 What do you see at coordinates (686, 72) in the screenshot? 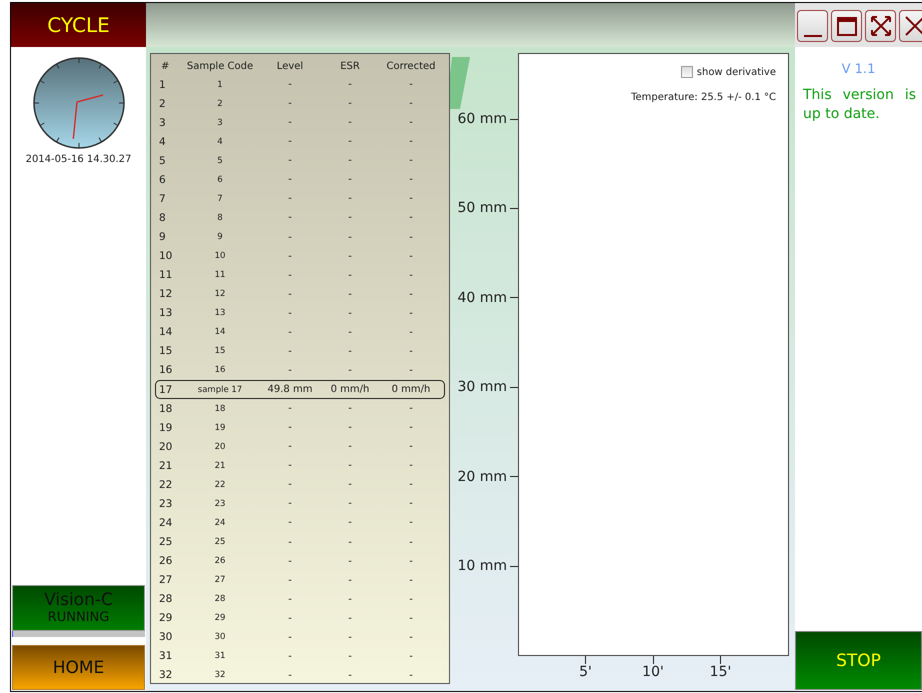
I see `checkbox` at bounding box center [686, 72].